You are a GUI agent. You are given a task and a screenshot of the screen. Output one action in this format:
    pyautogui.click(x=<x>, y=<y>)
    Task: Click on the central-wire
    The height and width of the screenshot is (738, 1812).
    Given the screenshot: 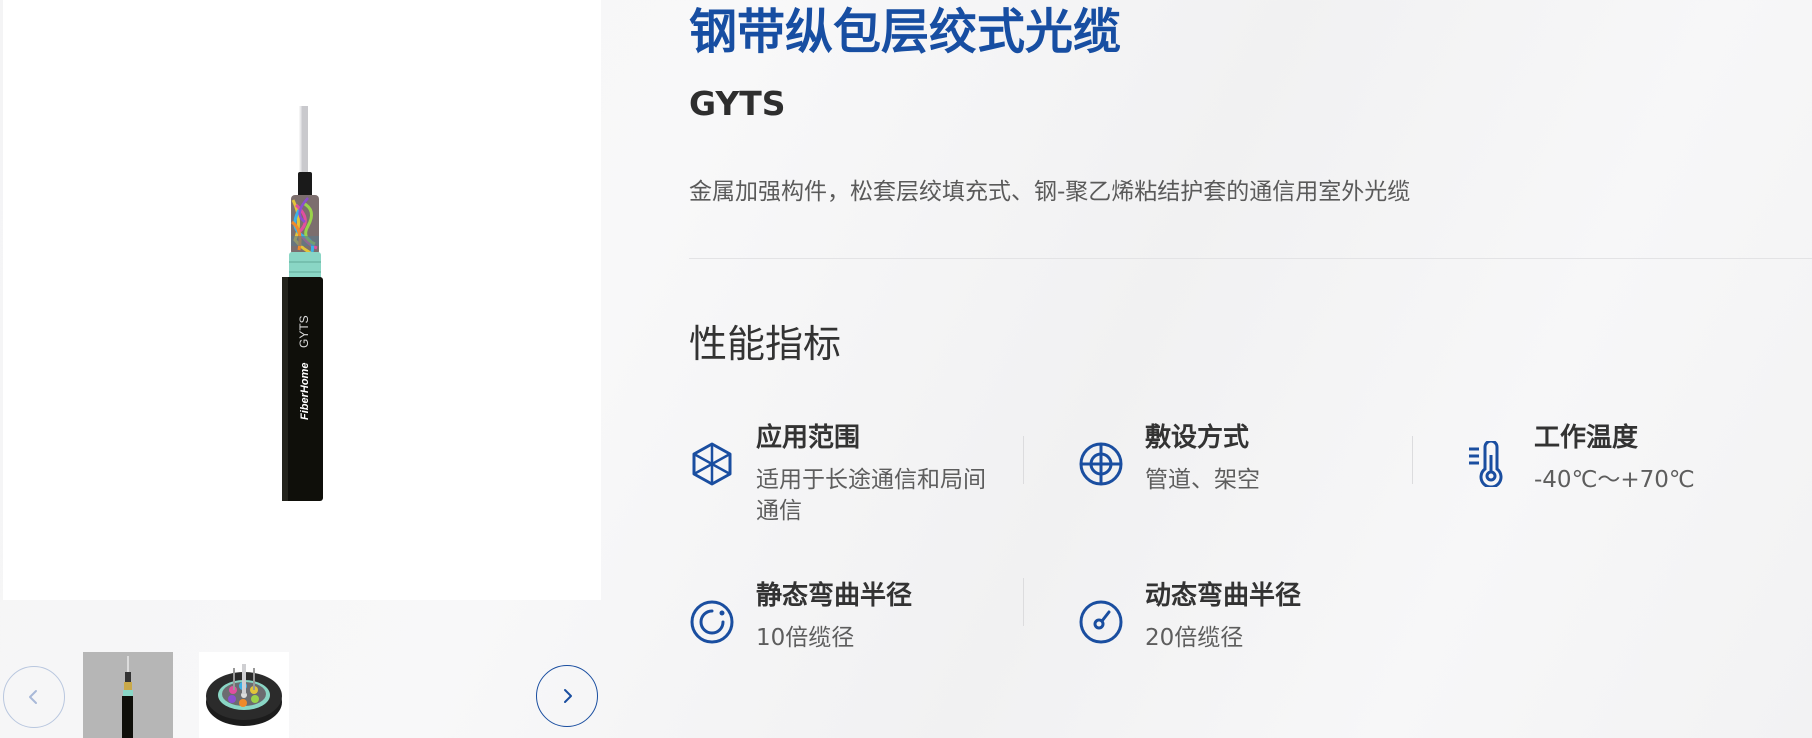 What is the action you would take?
    pyautogui.click(x=304, y=141)
    